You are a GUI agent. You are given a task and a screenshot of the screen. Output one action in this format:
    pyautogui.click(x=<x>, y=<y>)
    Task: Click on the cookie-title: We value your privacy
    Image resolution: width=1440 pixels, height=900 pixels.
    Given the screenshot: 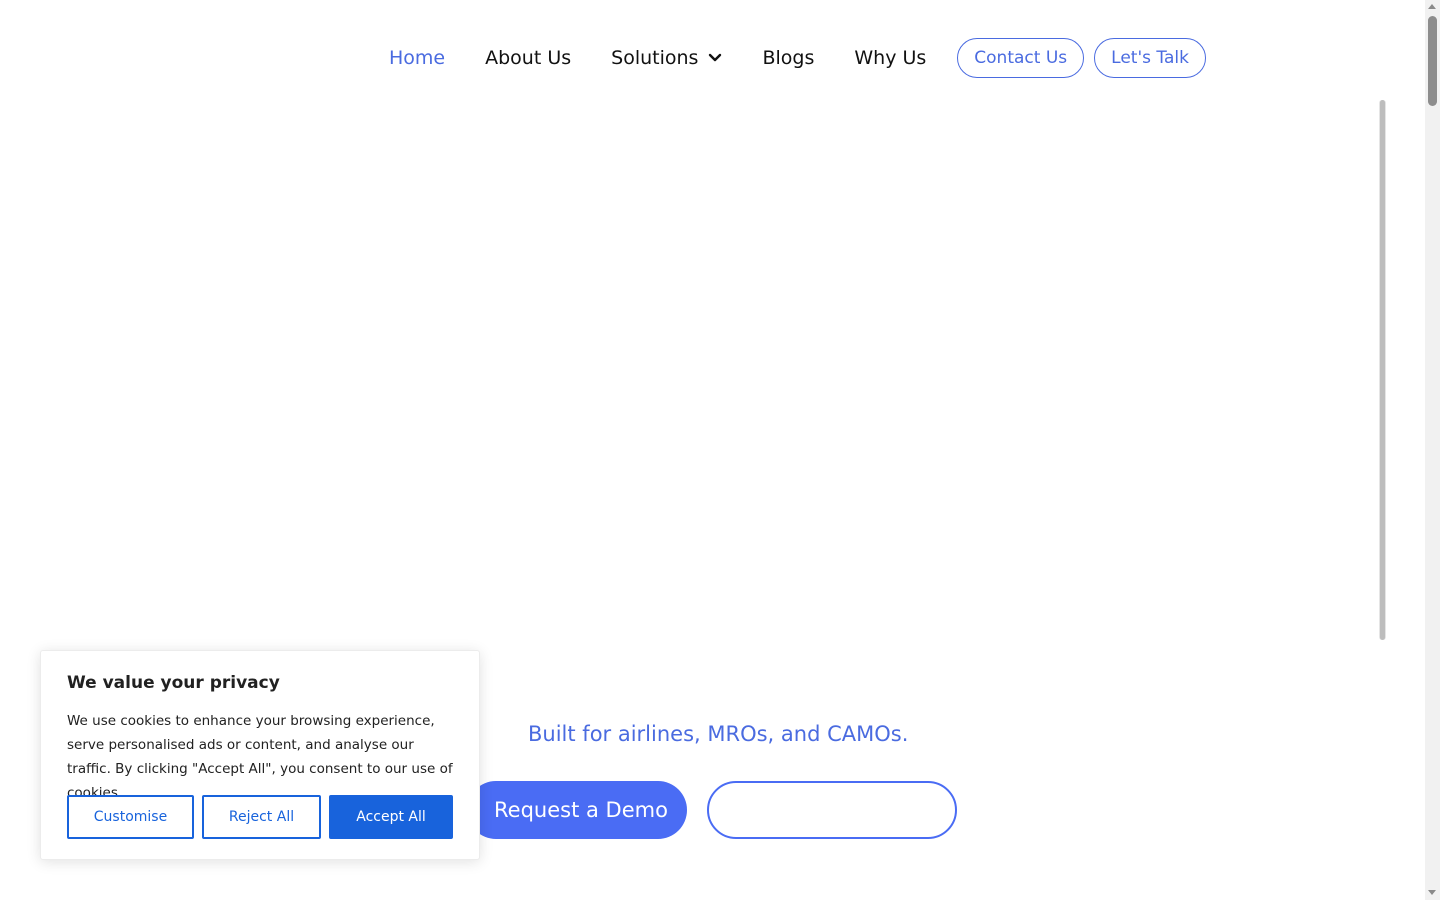 What is the action you would take?
    pyautogui.click(x=173, y=683)
    